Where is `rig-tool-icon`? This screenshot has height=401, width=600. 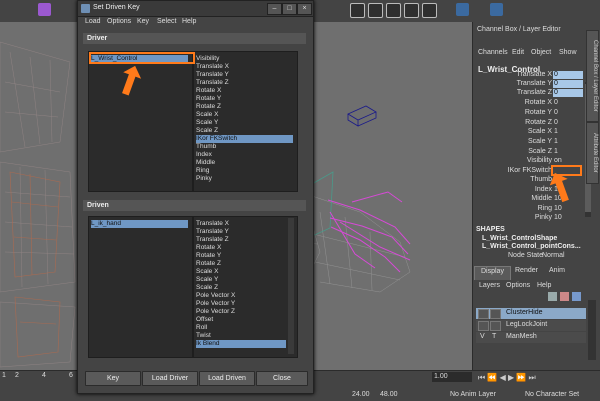
rig-tool-icon is located at coordinates (357, 10).